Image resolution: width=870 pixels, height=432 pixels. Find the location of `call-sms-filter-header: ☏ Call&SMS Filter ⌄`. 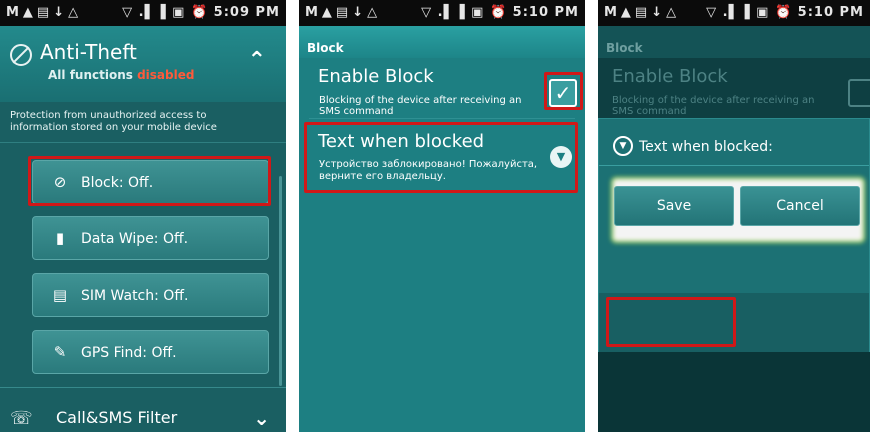

call-sms-filter-header: ☏ Call&SMS Filter ⌄ is located at coordinates (143, 410).